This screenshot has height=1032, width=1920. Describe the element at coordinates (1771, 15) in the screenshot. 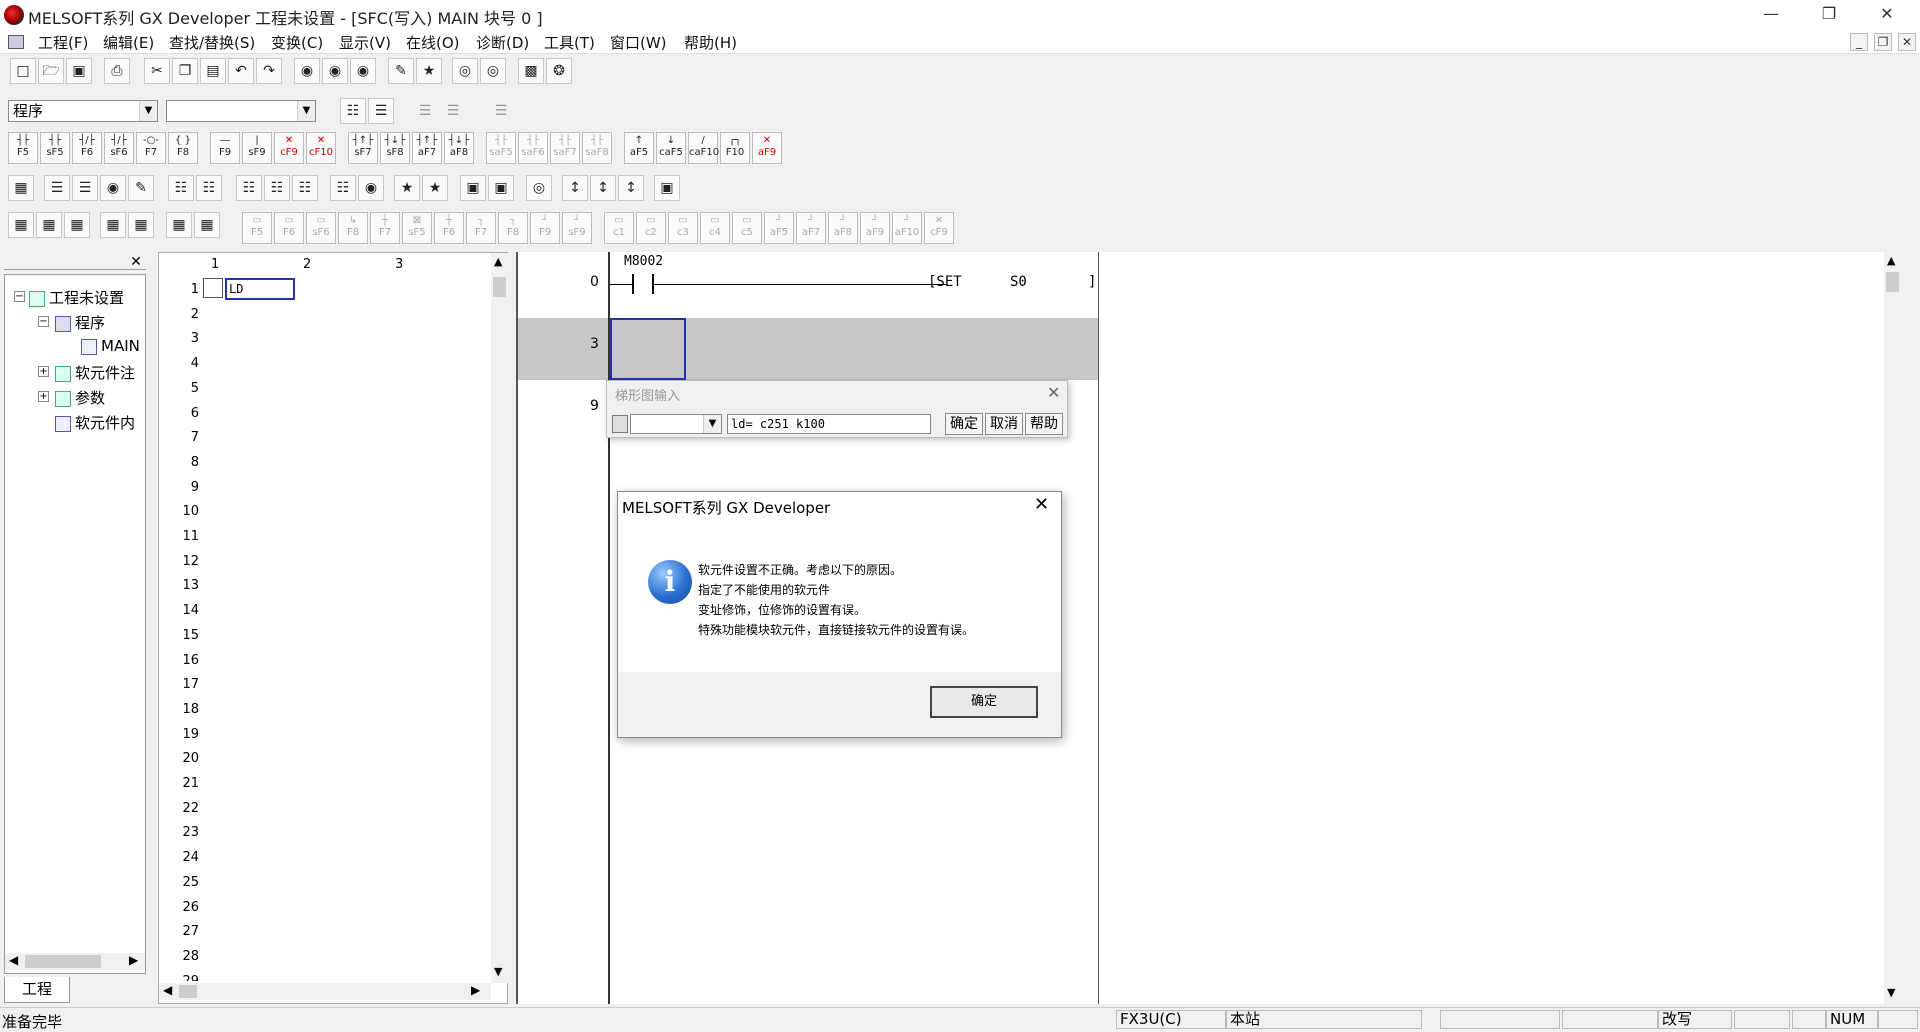

I see `minimize-icon: —` at that location.